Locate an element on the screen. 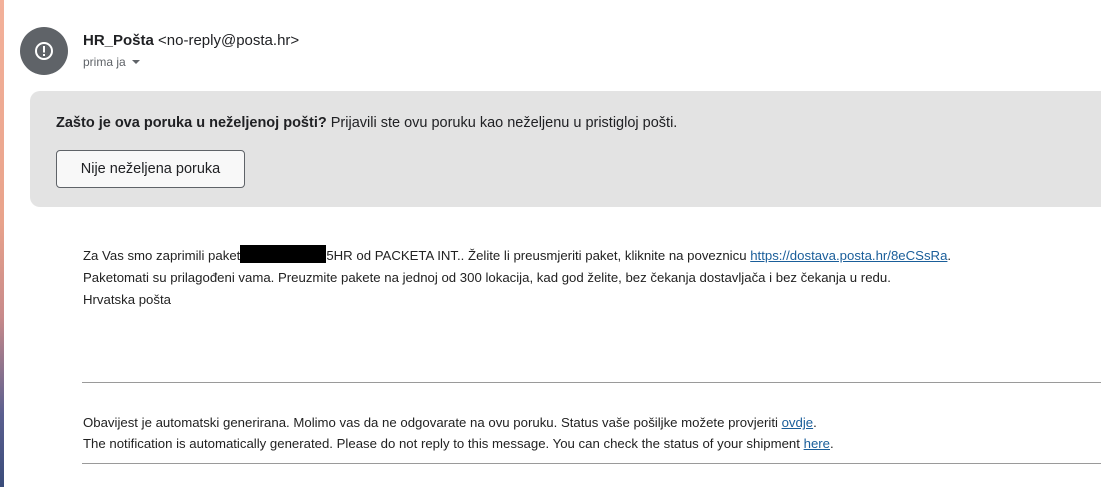 The width and height of the screenshot is (1101, 487). not-spam-button: Nije neželjena poruka is located at coordinates (150, 169).